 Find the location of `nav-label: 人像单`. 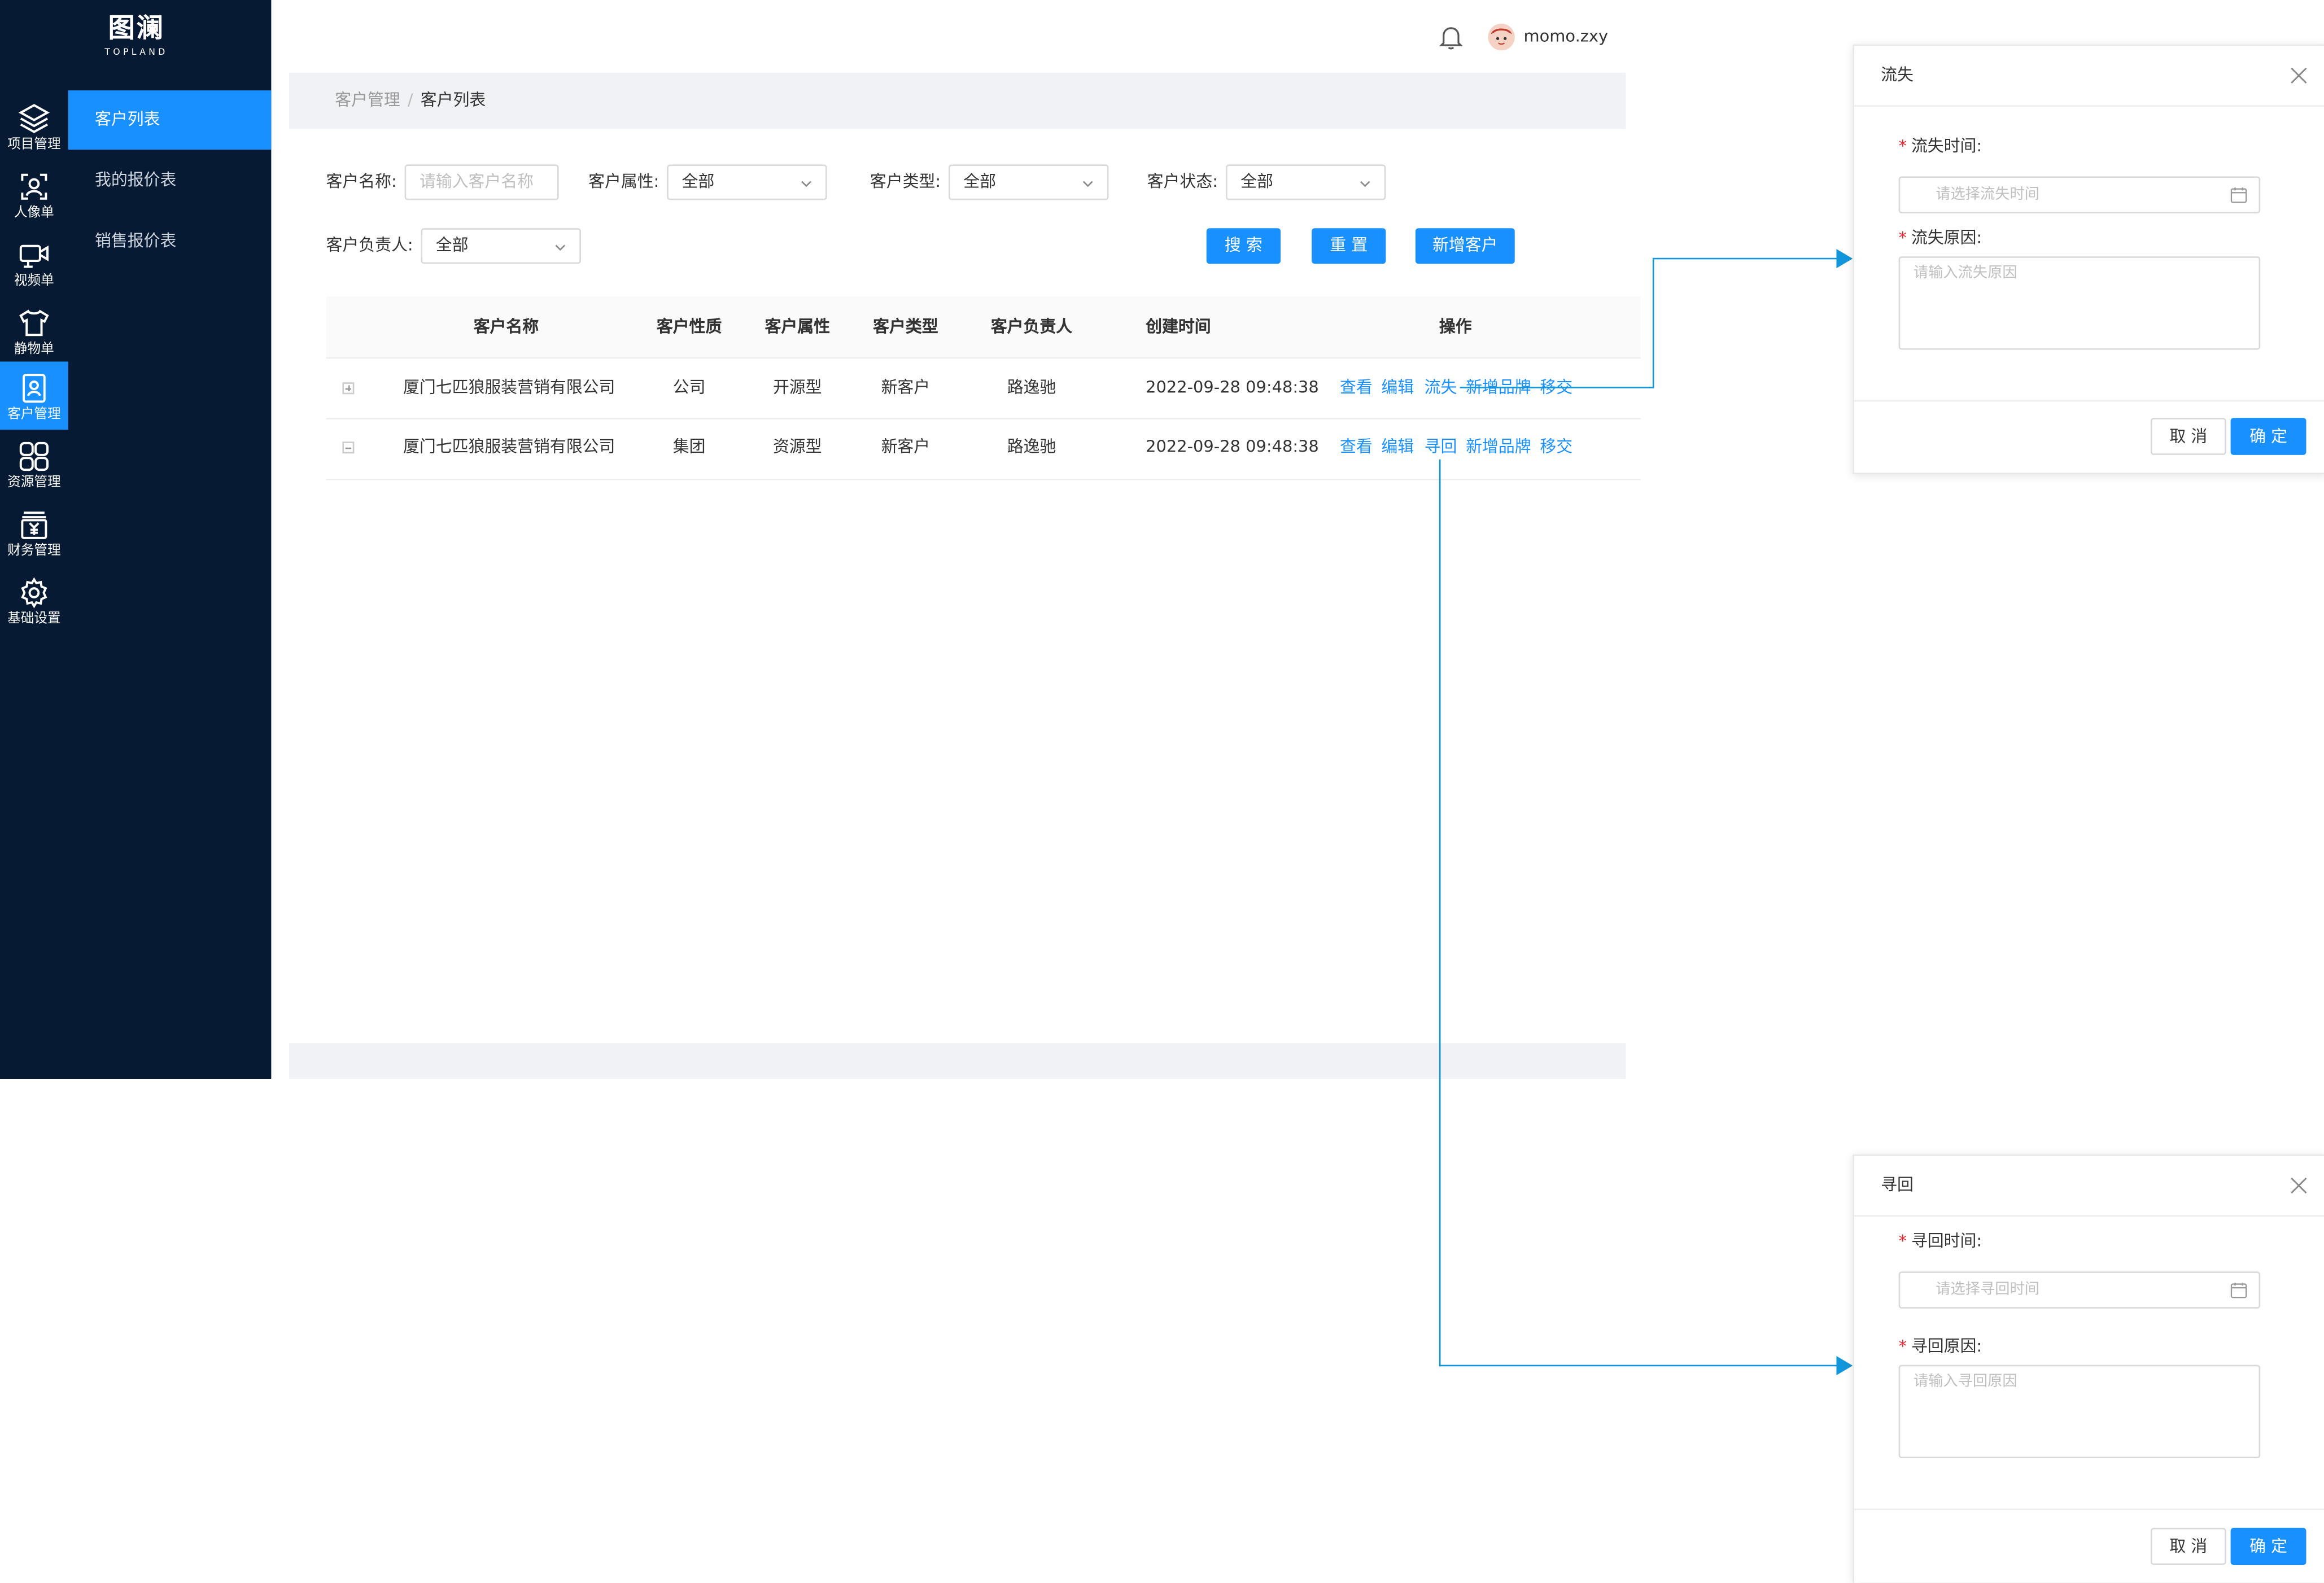

nav-label: 人像单 is located at coordinates (34, 213).